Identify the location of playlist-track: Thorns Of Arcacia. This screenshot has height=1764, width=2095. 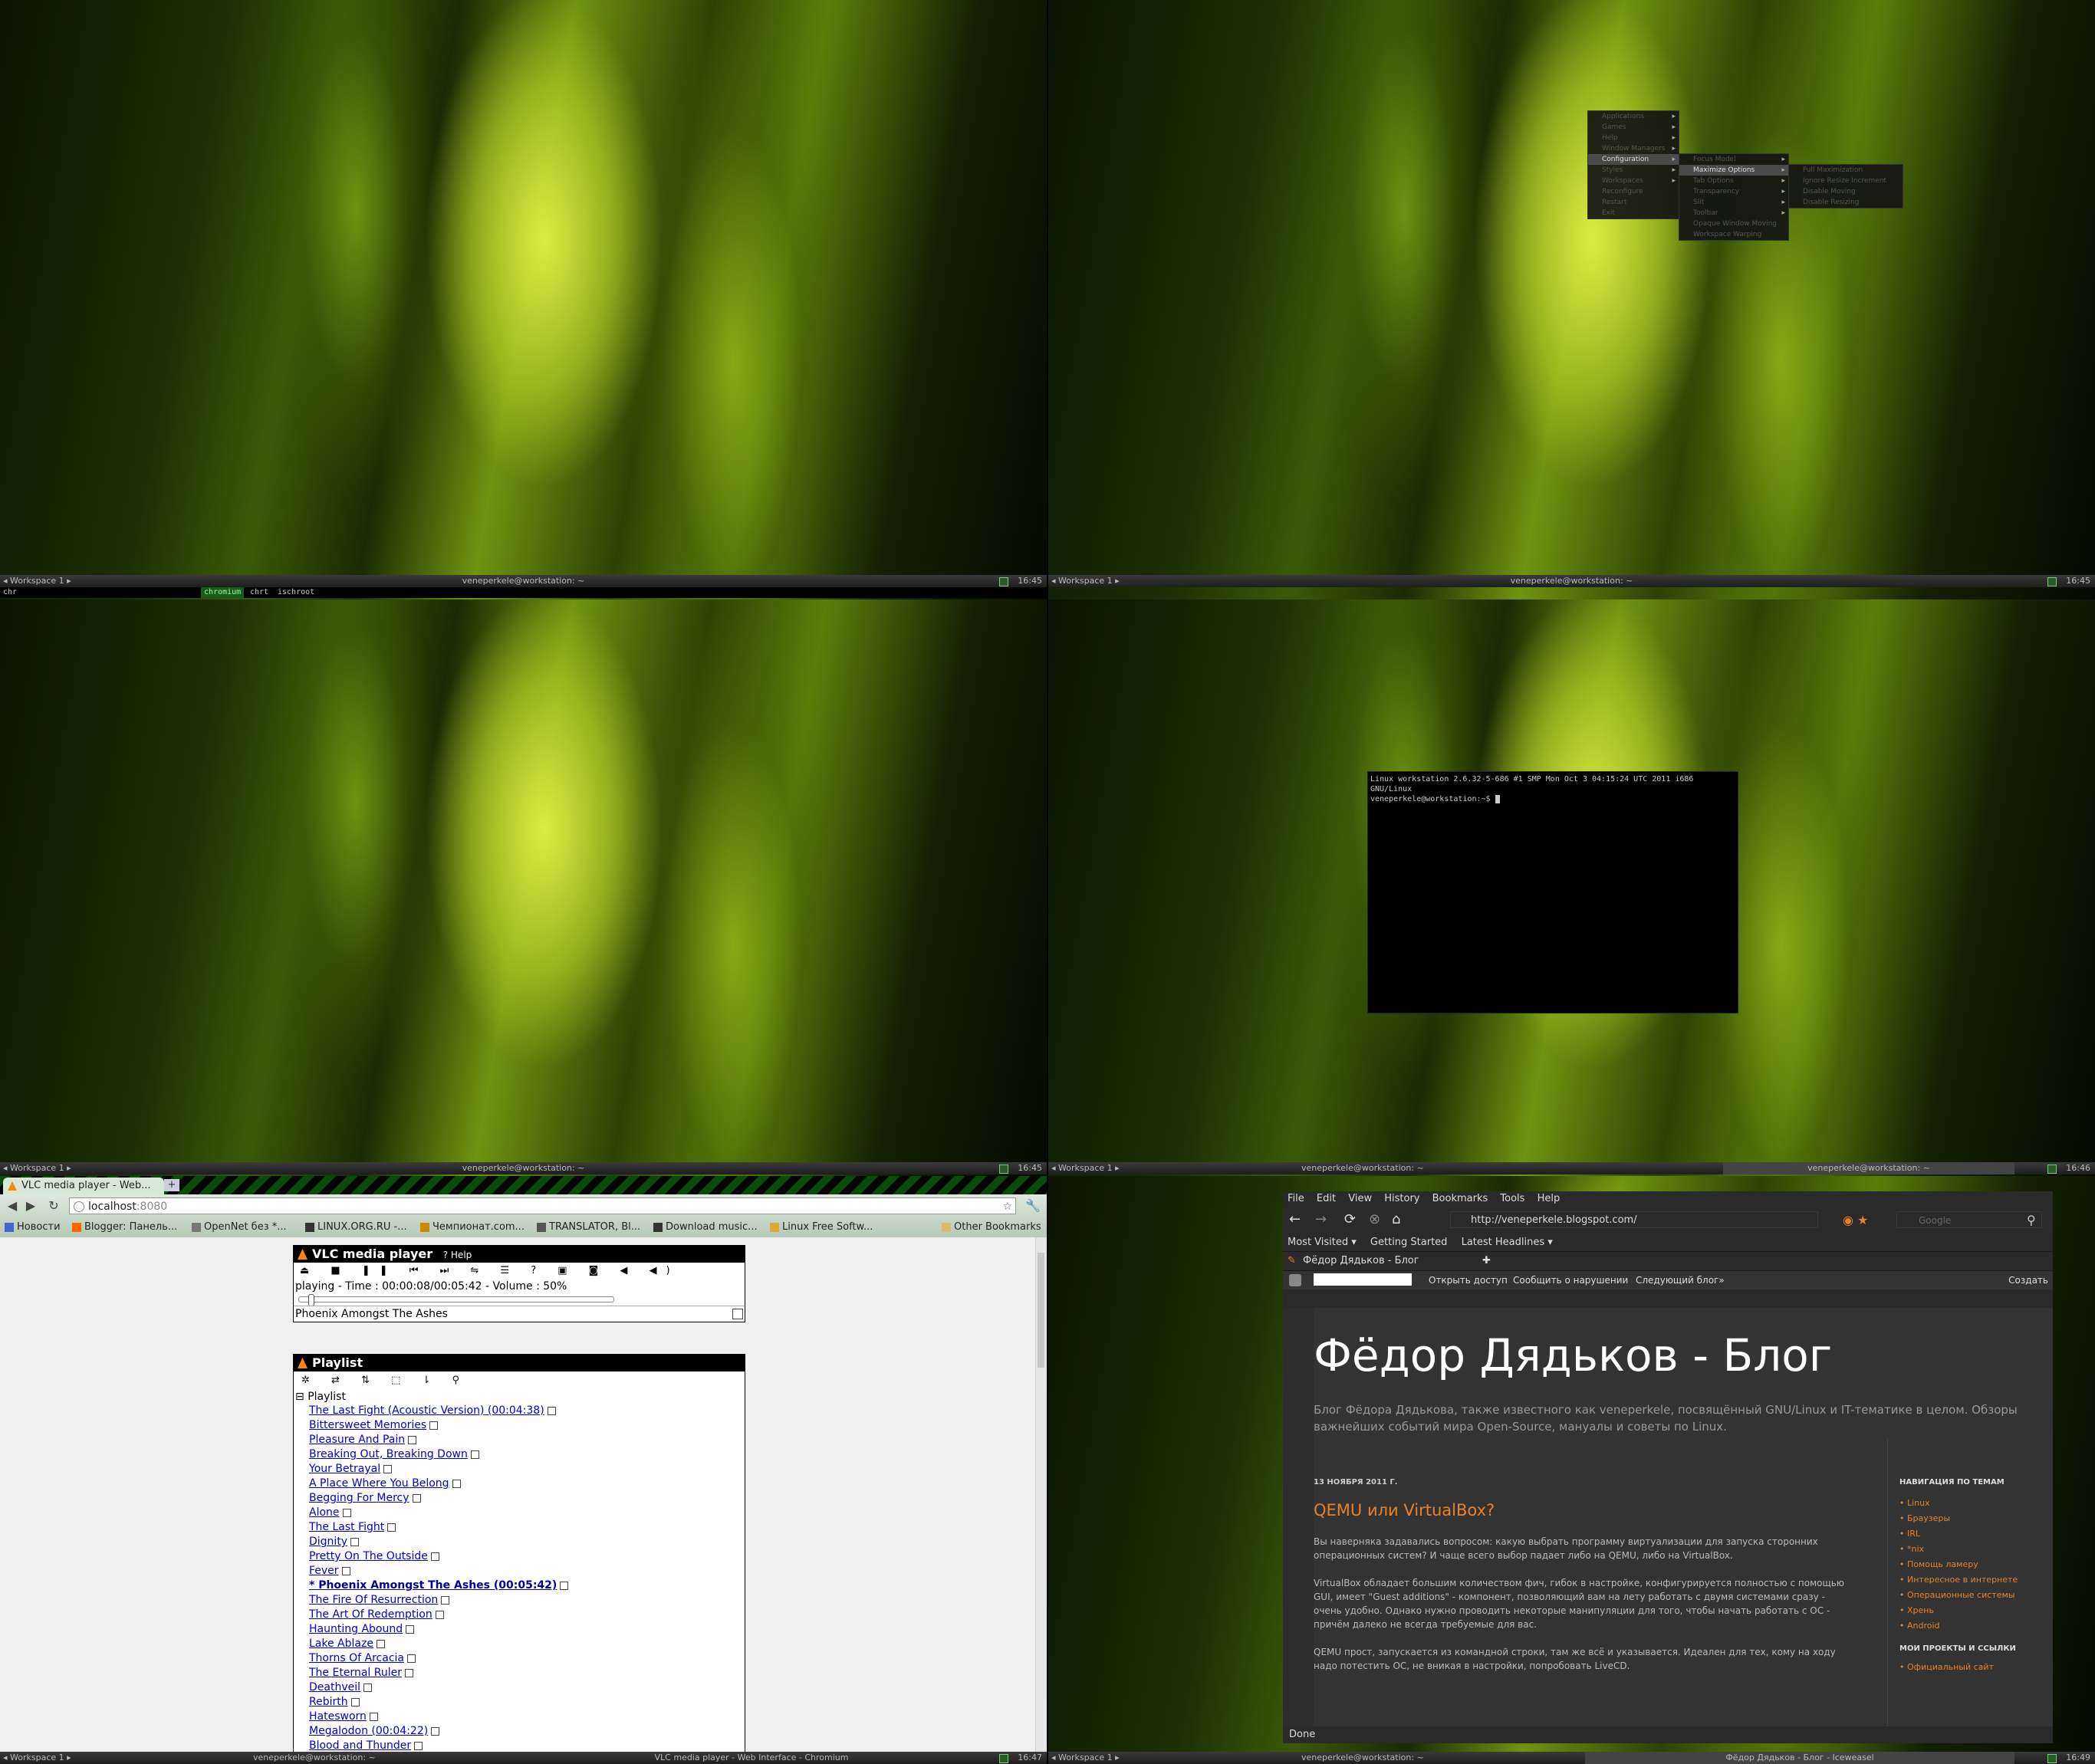
(527, 1658).